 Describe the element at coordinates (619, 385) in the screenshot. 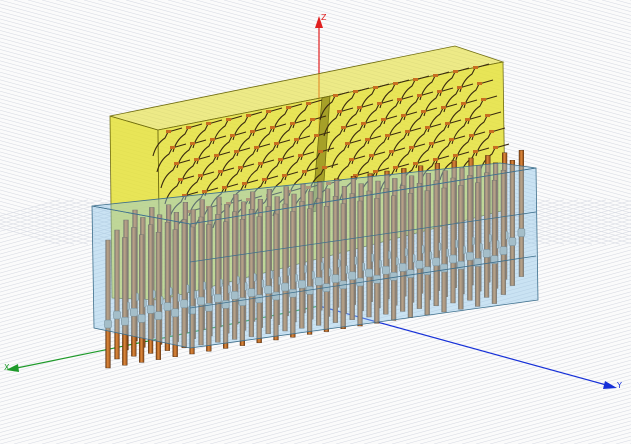

I see `y-axis-label: Y` at that location.